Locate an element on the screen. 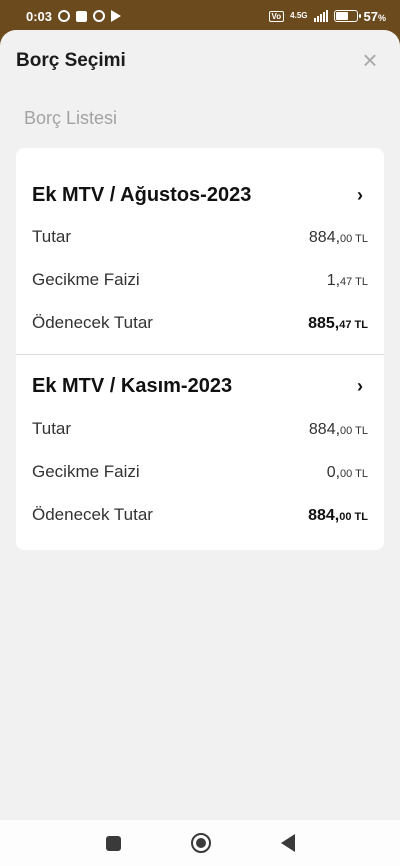  total-amount-value: 885,47 TL is located at coordinates (338, 323).